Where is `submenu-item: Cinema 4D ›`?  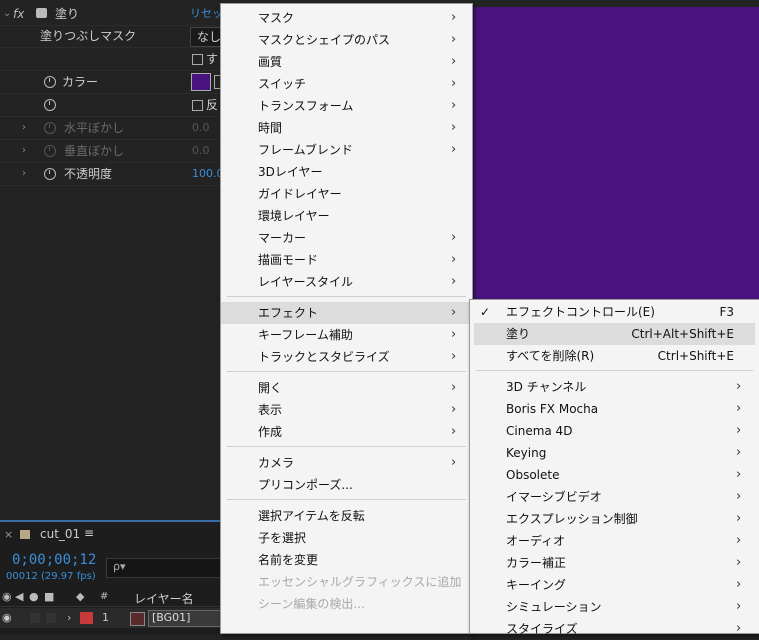 submenu-item: Cinema 4D › is located at coordinates (614, 431).